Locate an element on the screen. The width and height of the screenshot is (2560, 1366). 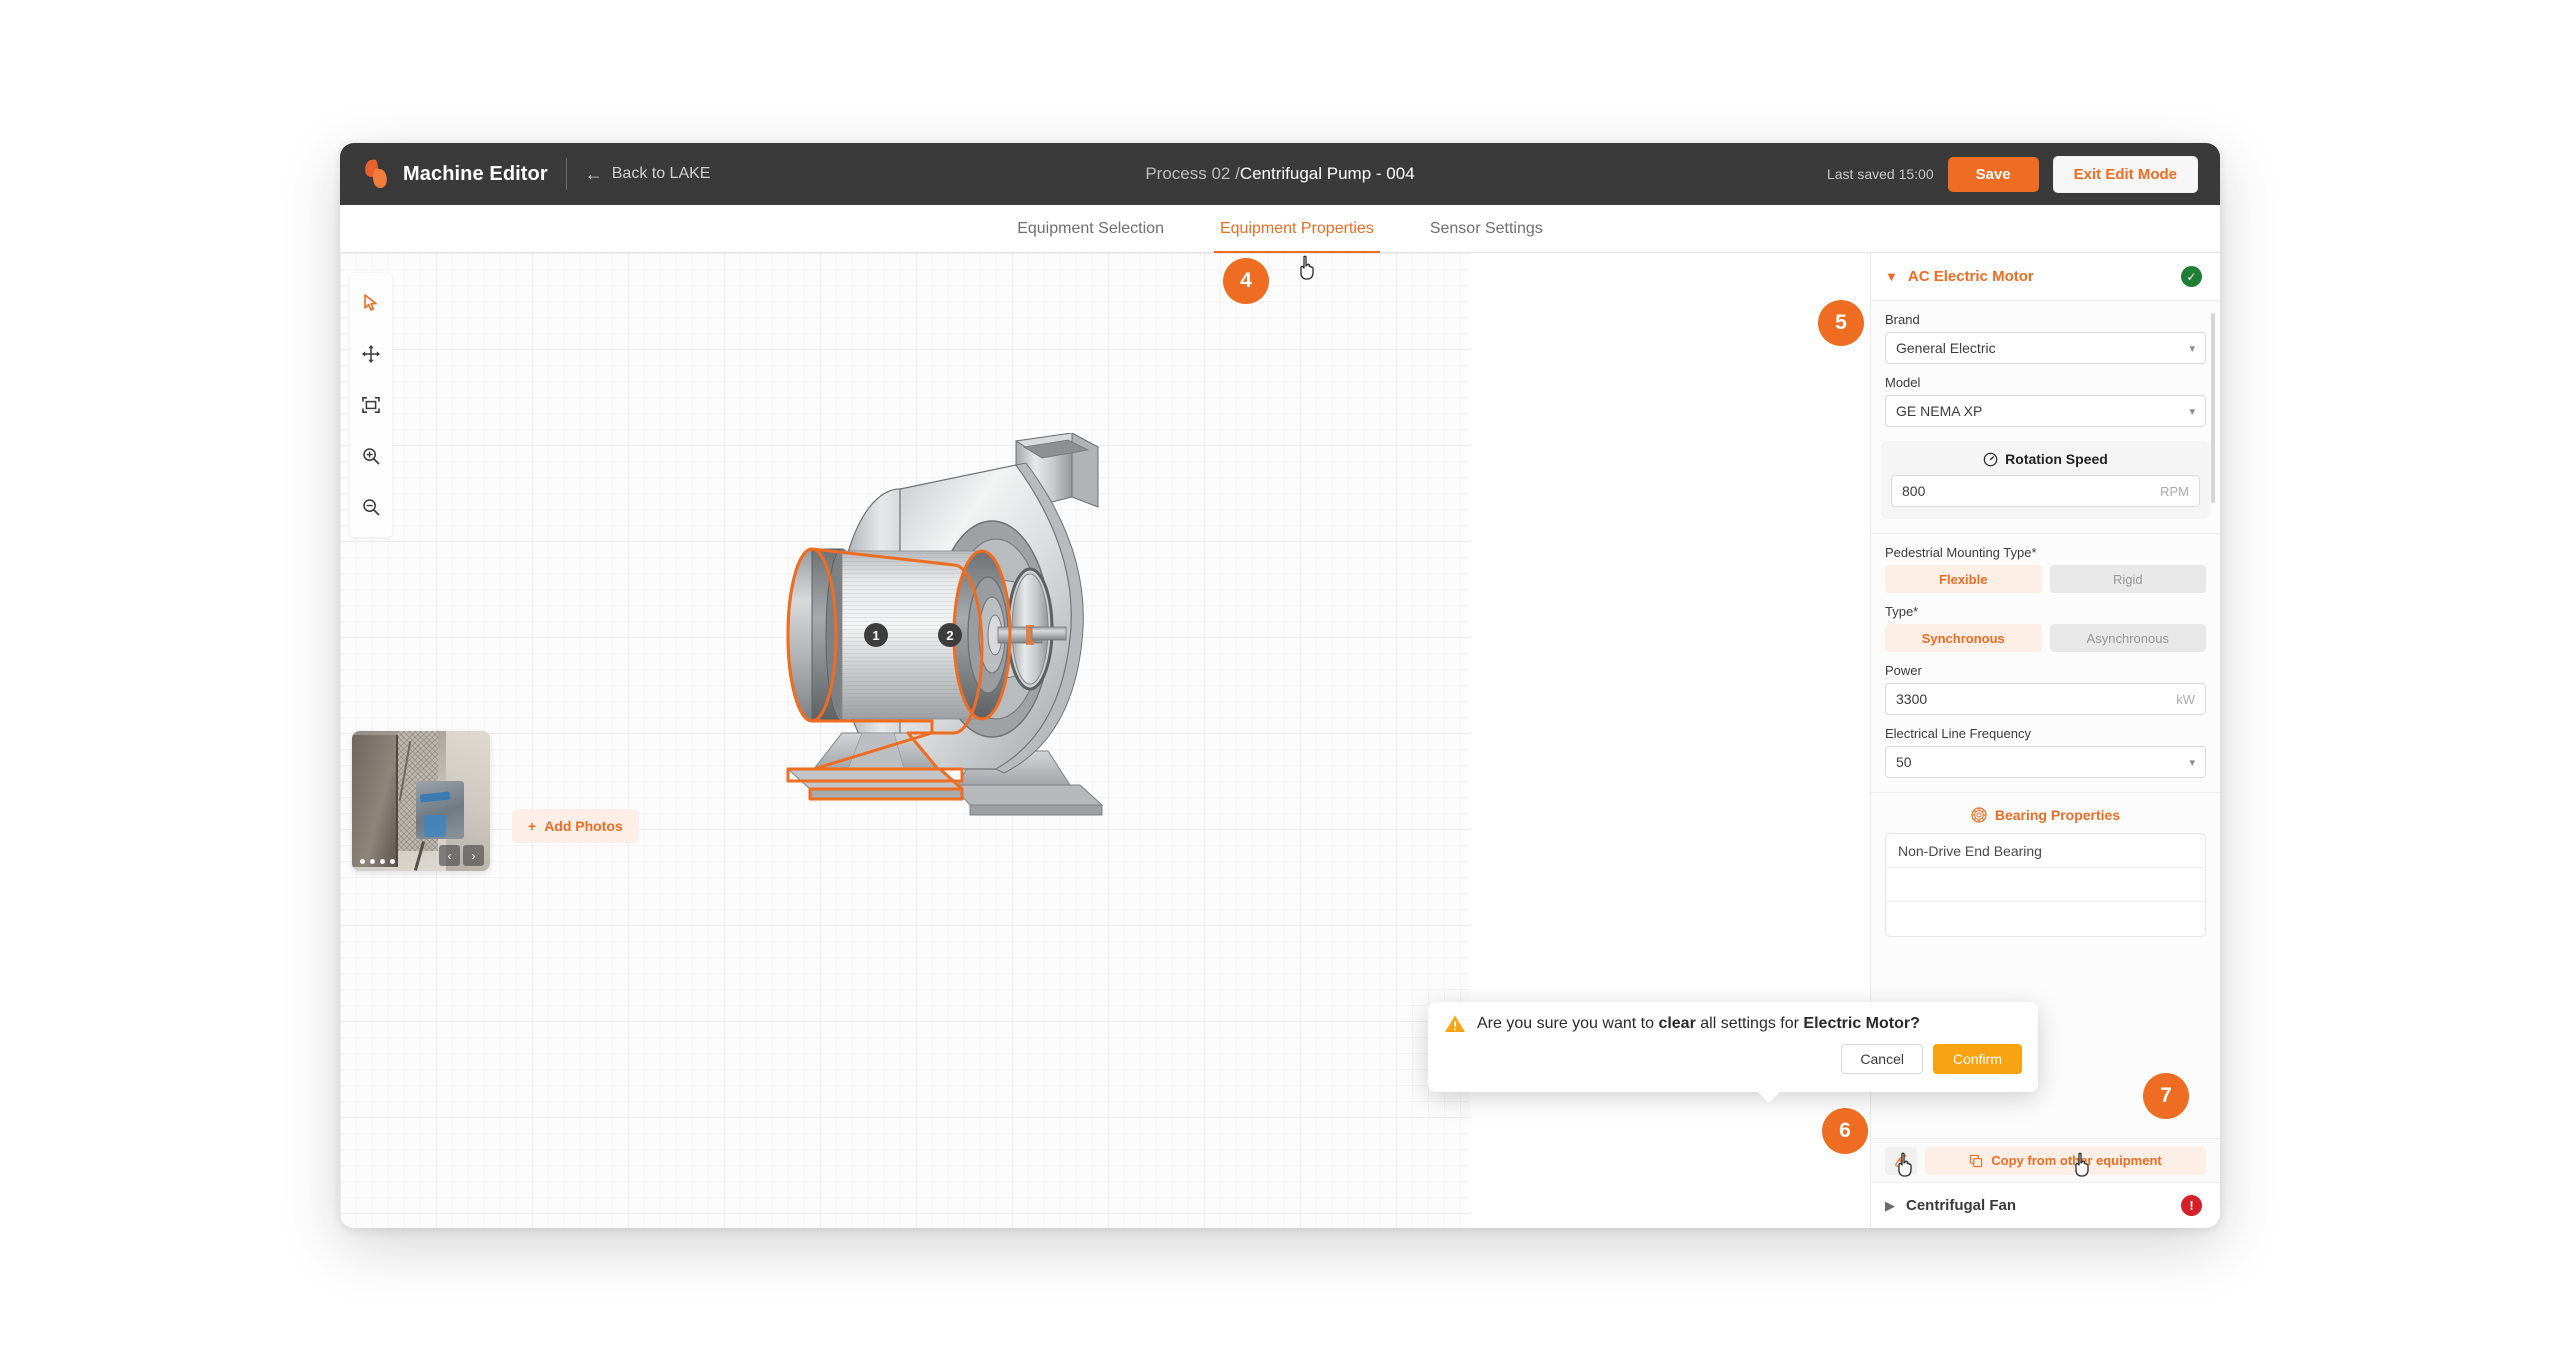
topbar-actions: Last saved 15:00 Save Exit Edit Mode is located at coordinates (2012, 174).